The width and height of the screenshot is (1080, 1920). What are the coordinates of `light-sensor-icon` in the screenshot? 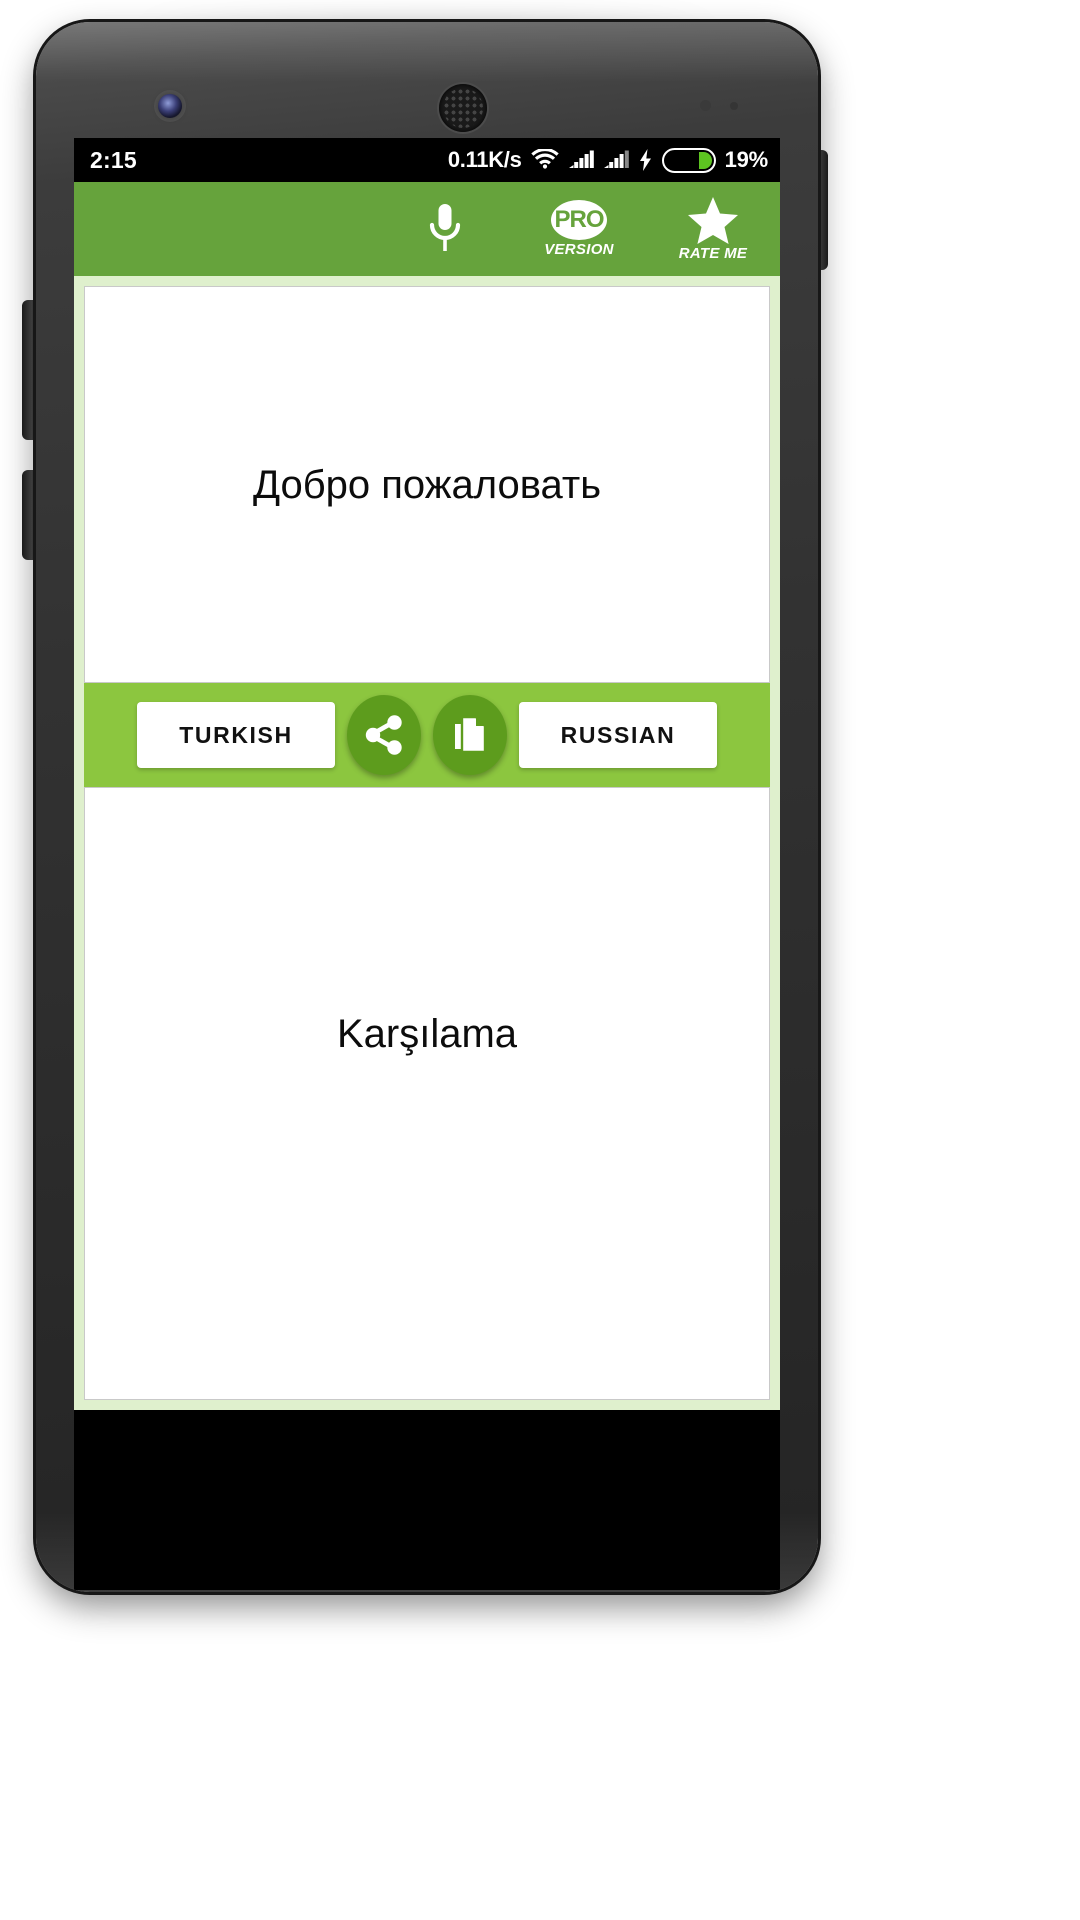 It's located at (734, 106).